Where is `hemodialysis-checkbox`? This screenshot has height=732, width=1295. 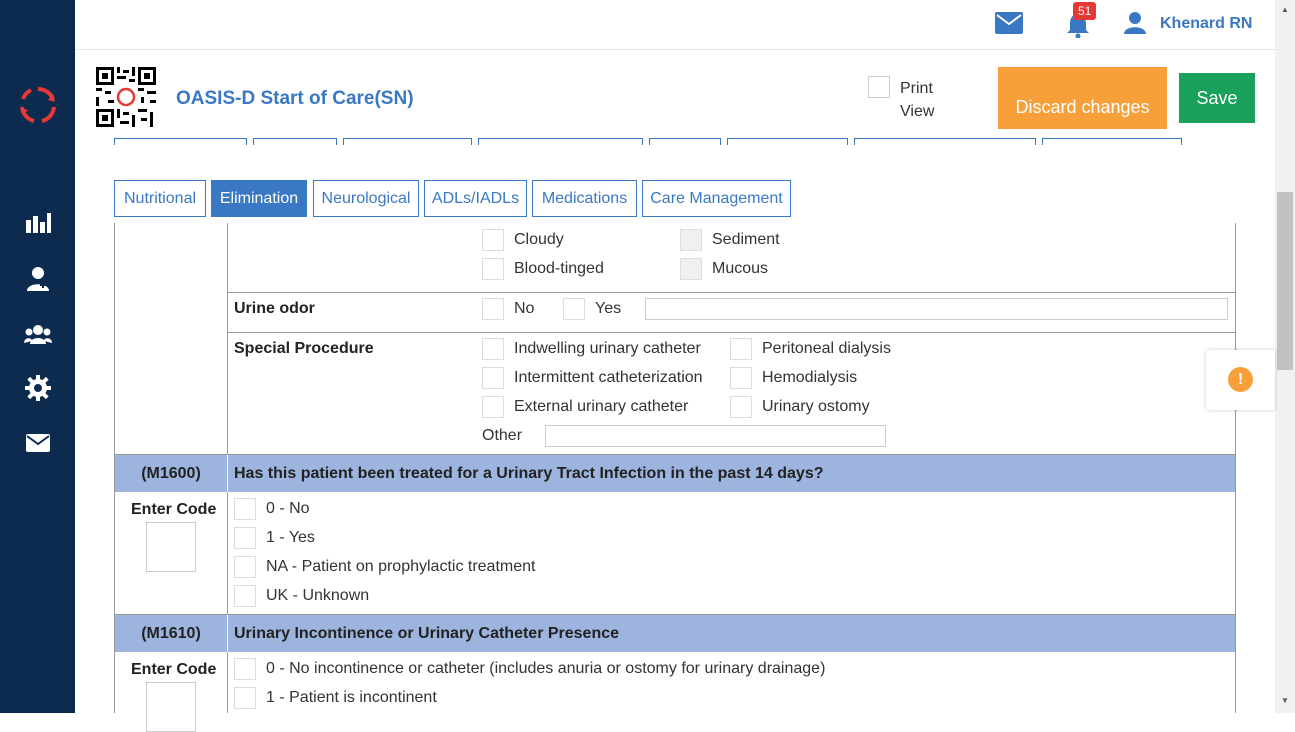
hemodialysis-checkbox is located at coordinates (741, 378).